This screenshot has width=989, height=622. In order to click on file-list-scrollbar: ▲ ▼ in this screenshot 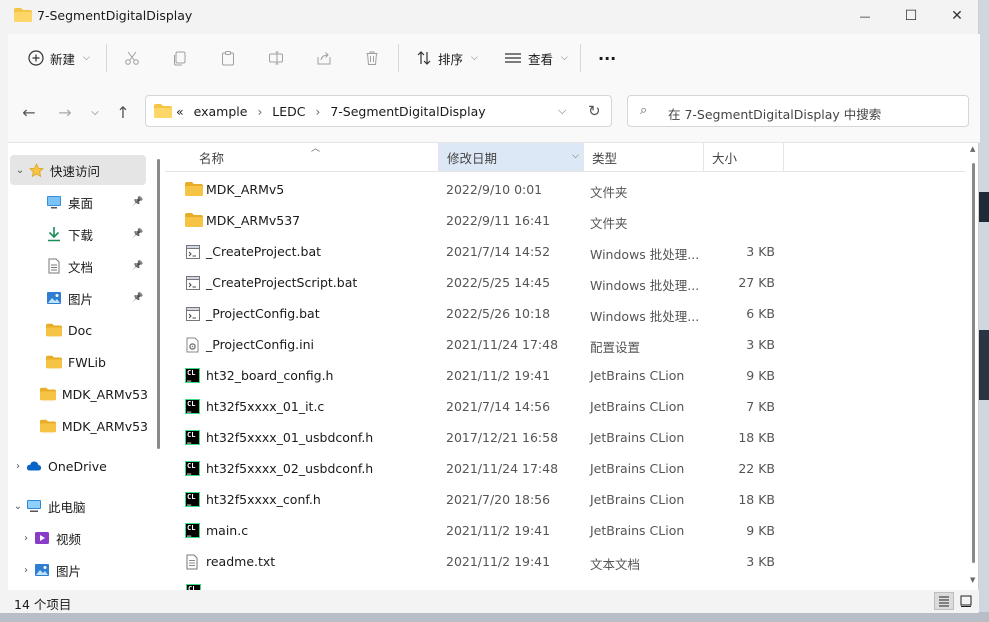, I will do `click(973, 366)`.